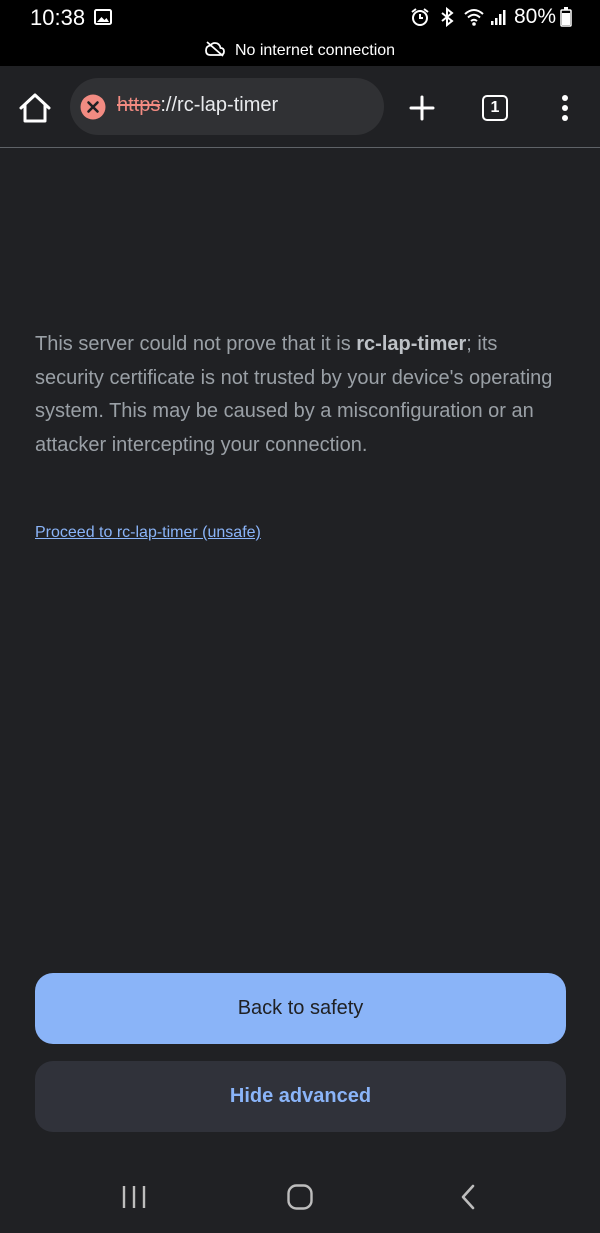 This screenshot has width=600, height=1233. What do you see at coordinates (103, 19) in the screenshot?
I see `gallery-icon` at bounding box center [103, 19].